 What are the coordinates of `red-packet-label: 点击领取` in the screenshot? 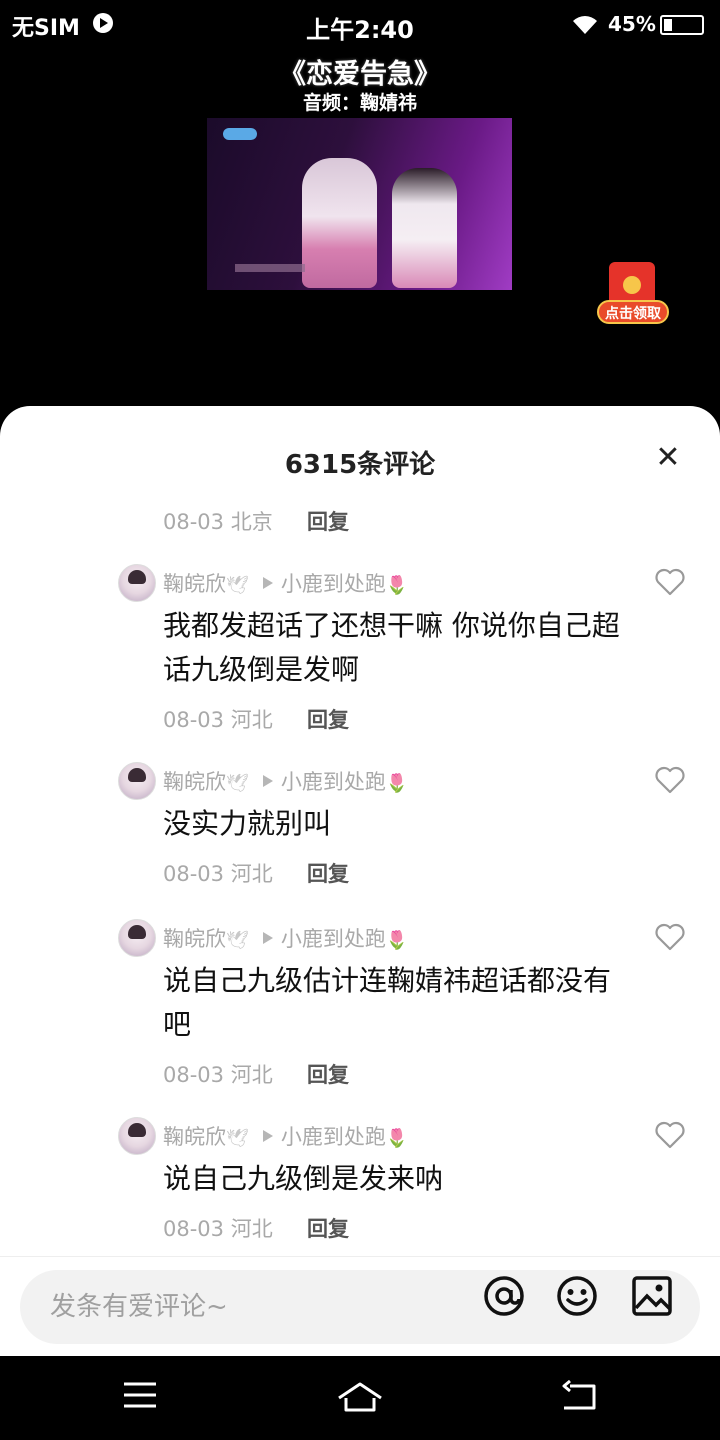 It's located at (633, 312).